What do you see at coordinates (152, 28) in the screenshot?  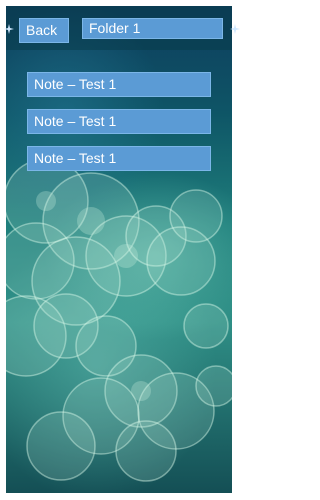 I see `folder-title: Folder 1` at bounding box center [152, 28].